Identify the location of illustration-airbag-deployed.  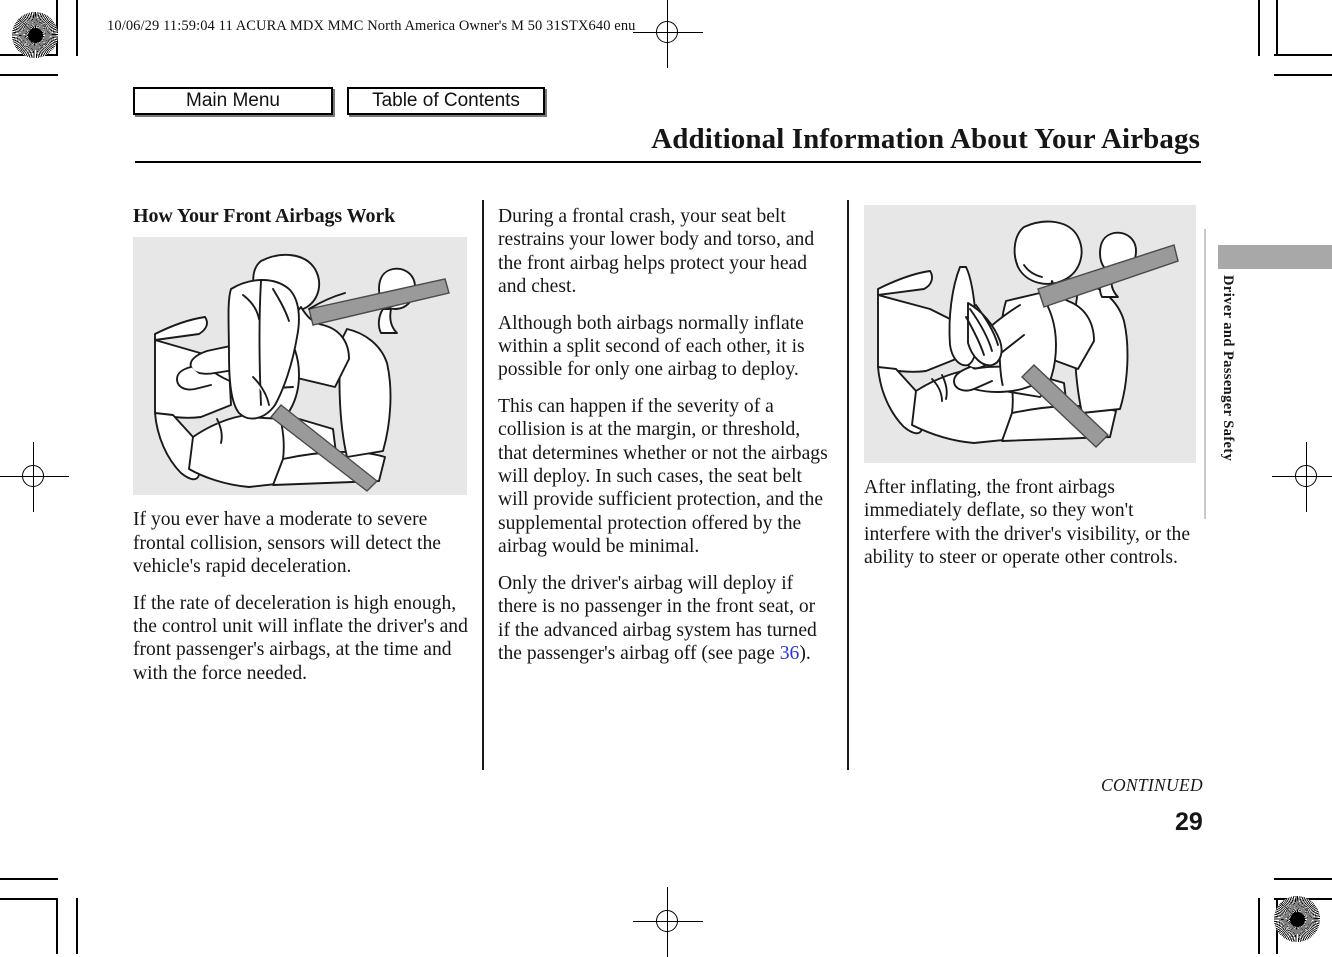
(300, 366).